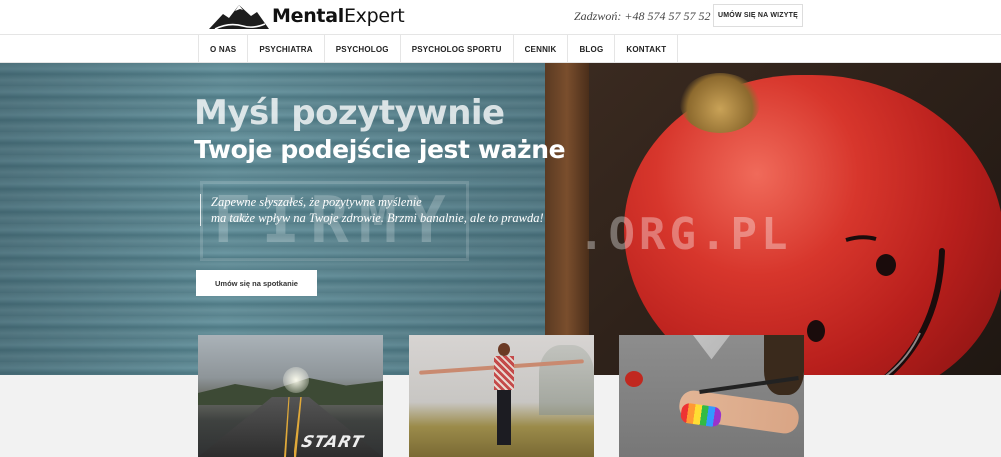 The image size is (1001, 457). I want to click on logo-text: MentalExpert, so click(338, 16).